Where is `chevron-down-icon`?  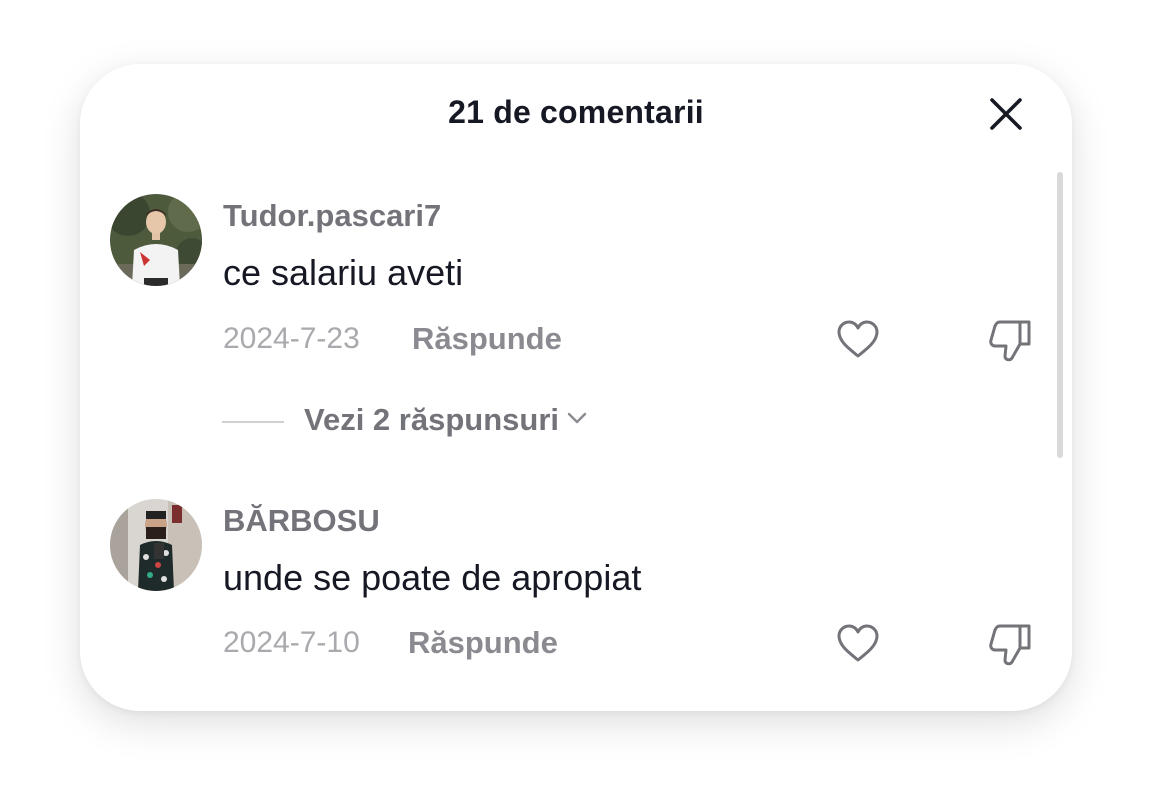 chevron-down-icon is located at coordinates (577, 420).